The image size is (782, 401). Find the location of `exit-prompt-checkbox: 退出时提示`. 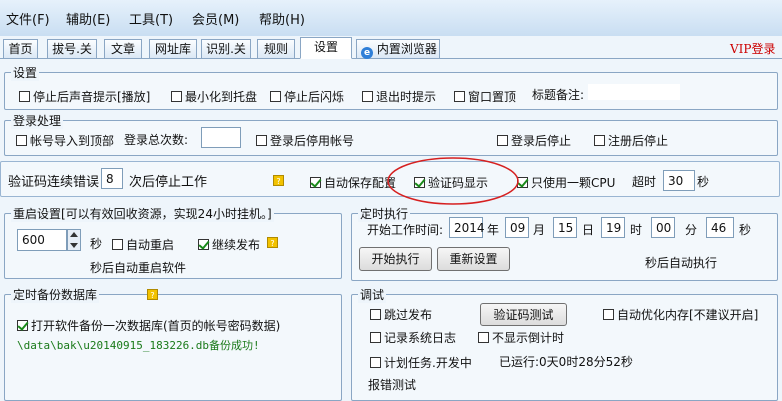

exit-prompt-checkbox: 退出时提示 is located at coordinates (399, 96).